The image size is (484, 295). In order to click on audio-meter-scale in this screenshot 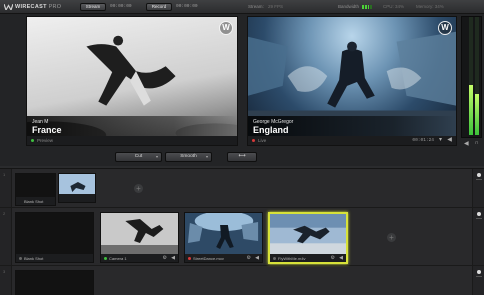, I will do `click(465, 78)`.